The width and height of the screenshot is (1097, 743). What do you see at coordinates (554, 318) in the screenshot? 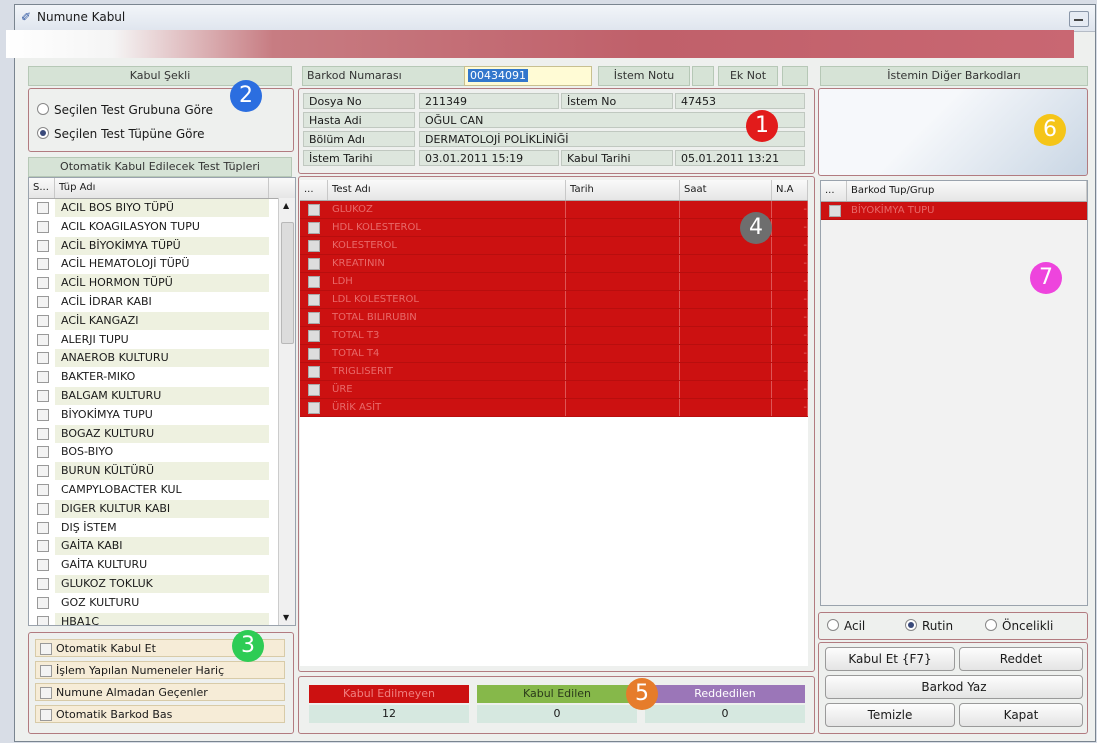
I see `test-row: TOTAL BILIRUBIN -` at bounding box center [554, 318].